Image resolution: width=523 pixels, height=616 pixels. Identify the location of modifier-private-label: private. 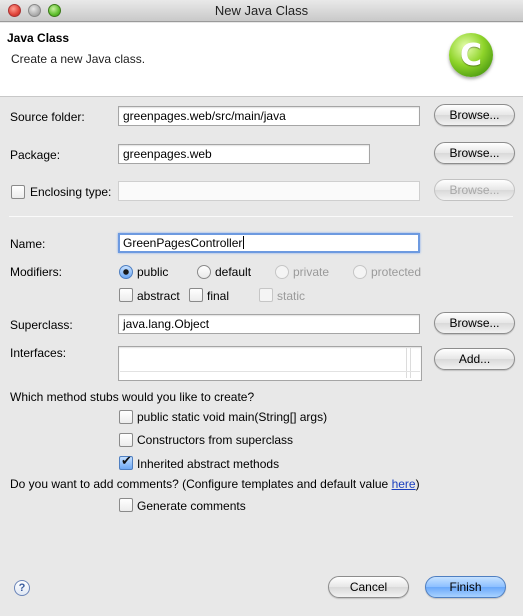
(311, 272).